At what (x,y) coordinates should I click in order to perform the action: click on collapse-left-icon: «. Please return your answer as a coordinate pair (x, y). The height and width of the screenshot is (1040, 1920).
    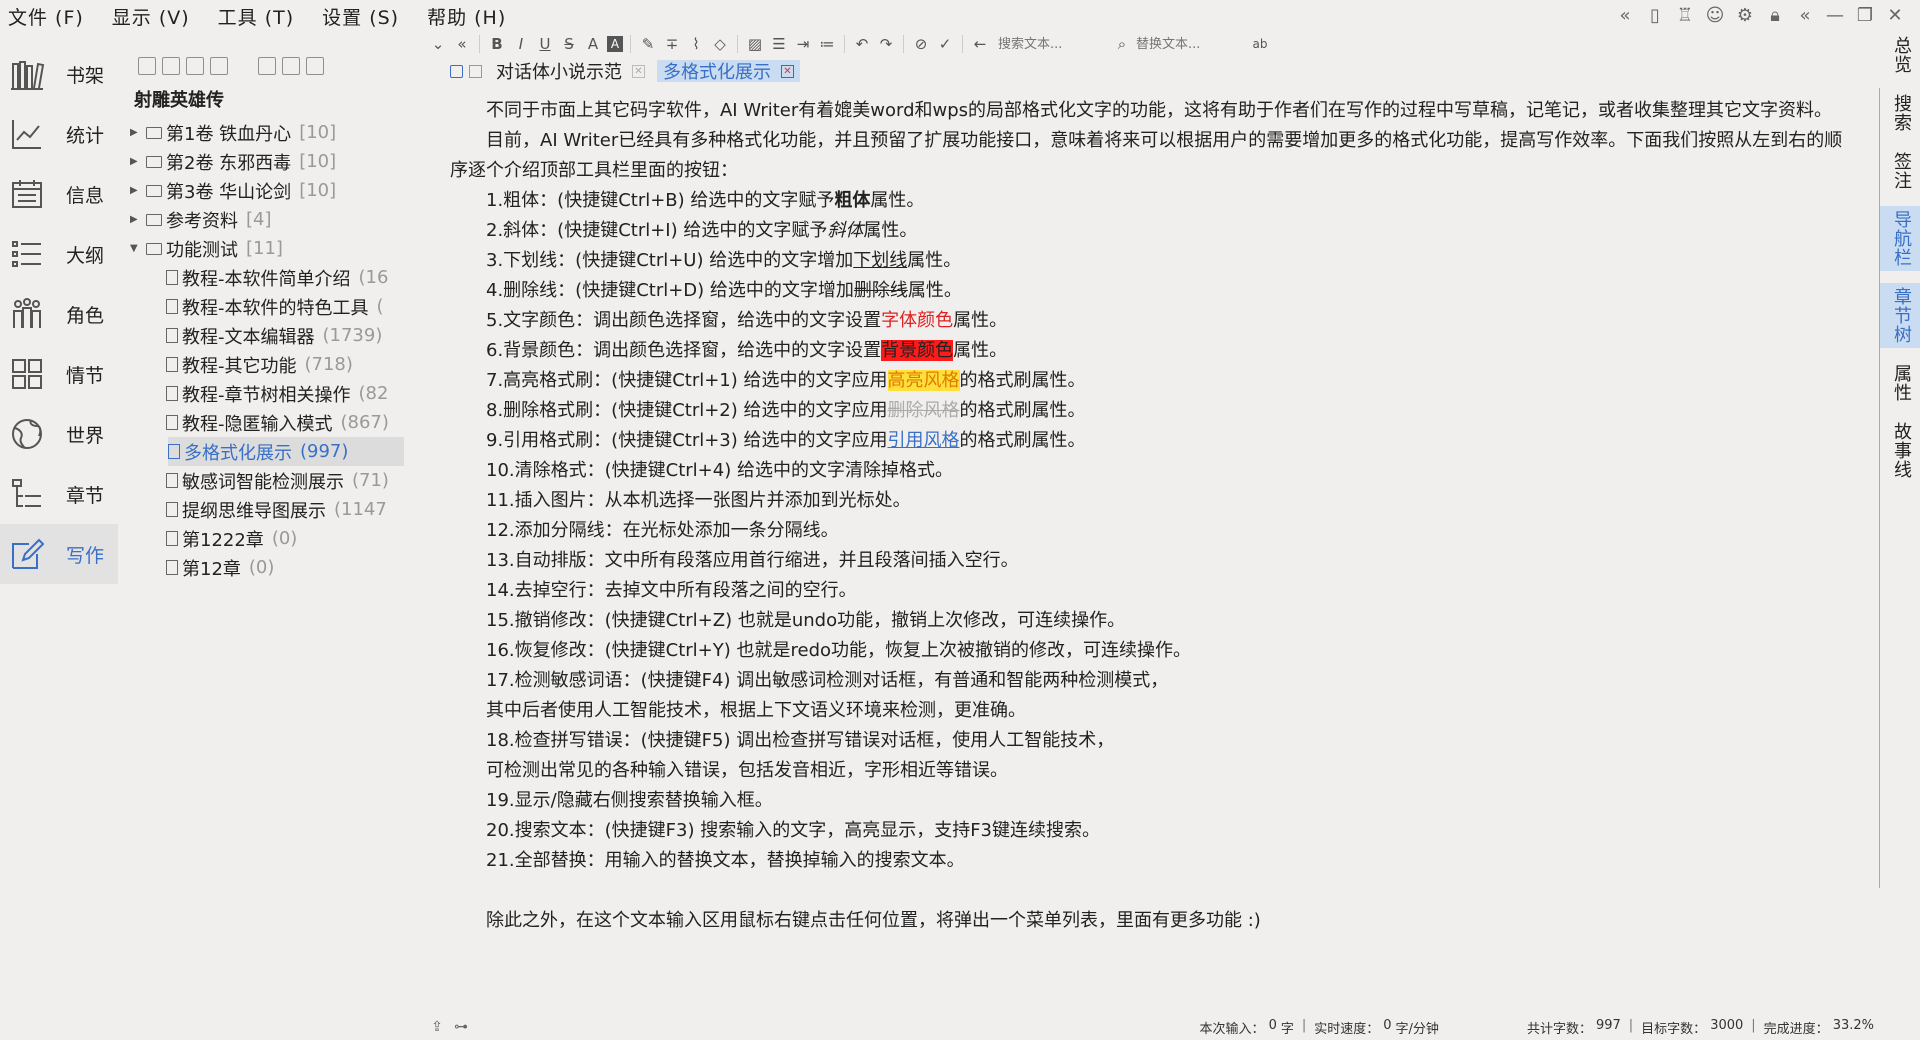
    Looking at the image, I should click on (462, 44).